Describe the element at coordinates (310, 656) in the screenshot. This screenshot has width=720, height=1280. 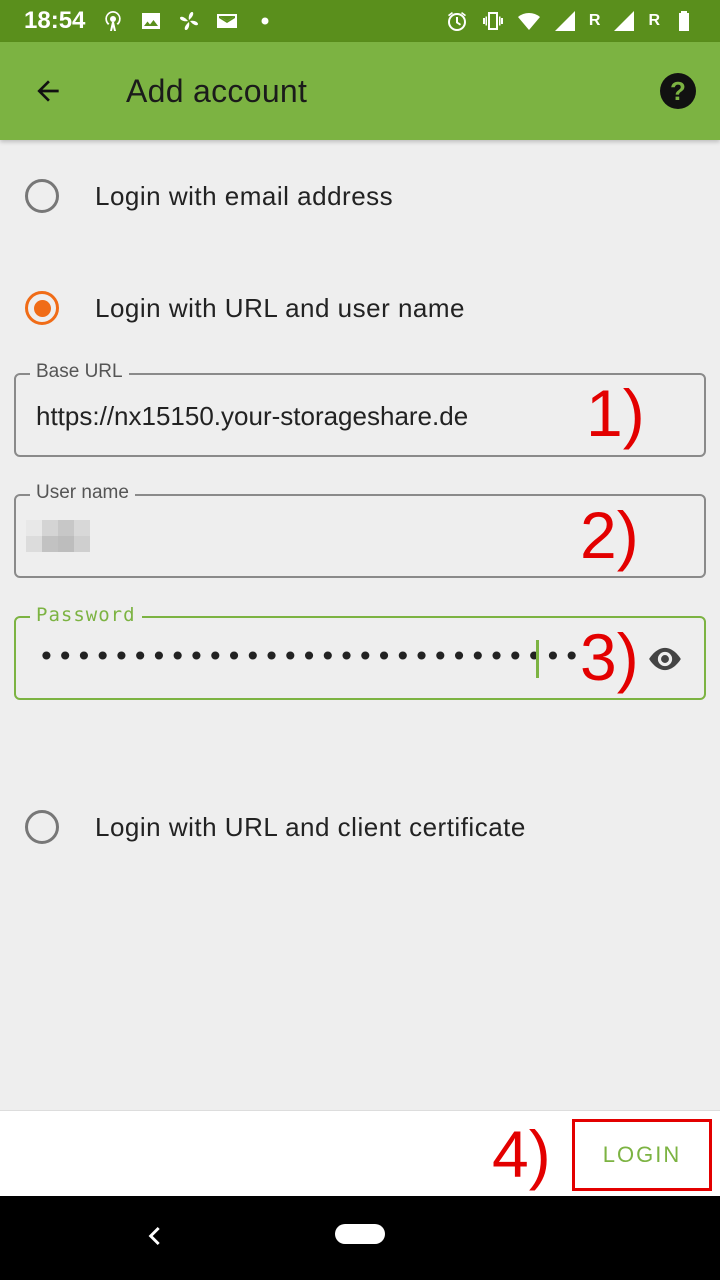
I see `password-value: •••••••••••••••••••••••••••••` at that location.